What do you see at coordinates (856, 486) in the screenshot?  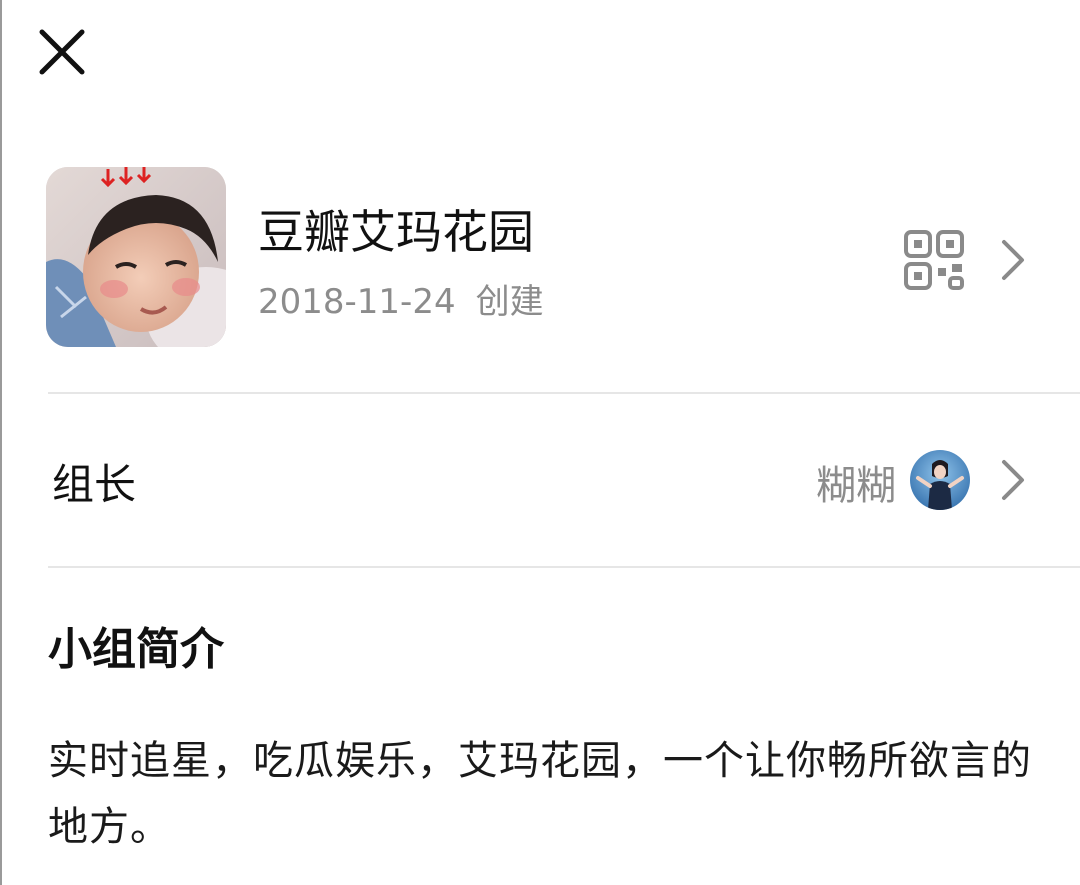 I see `owner-name: 糊糊` at bounding box center [856, 486].